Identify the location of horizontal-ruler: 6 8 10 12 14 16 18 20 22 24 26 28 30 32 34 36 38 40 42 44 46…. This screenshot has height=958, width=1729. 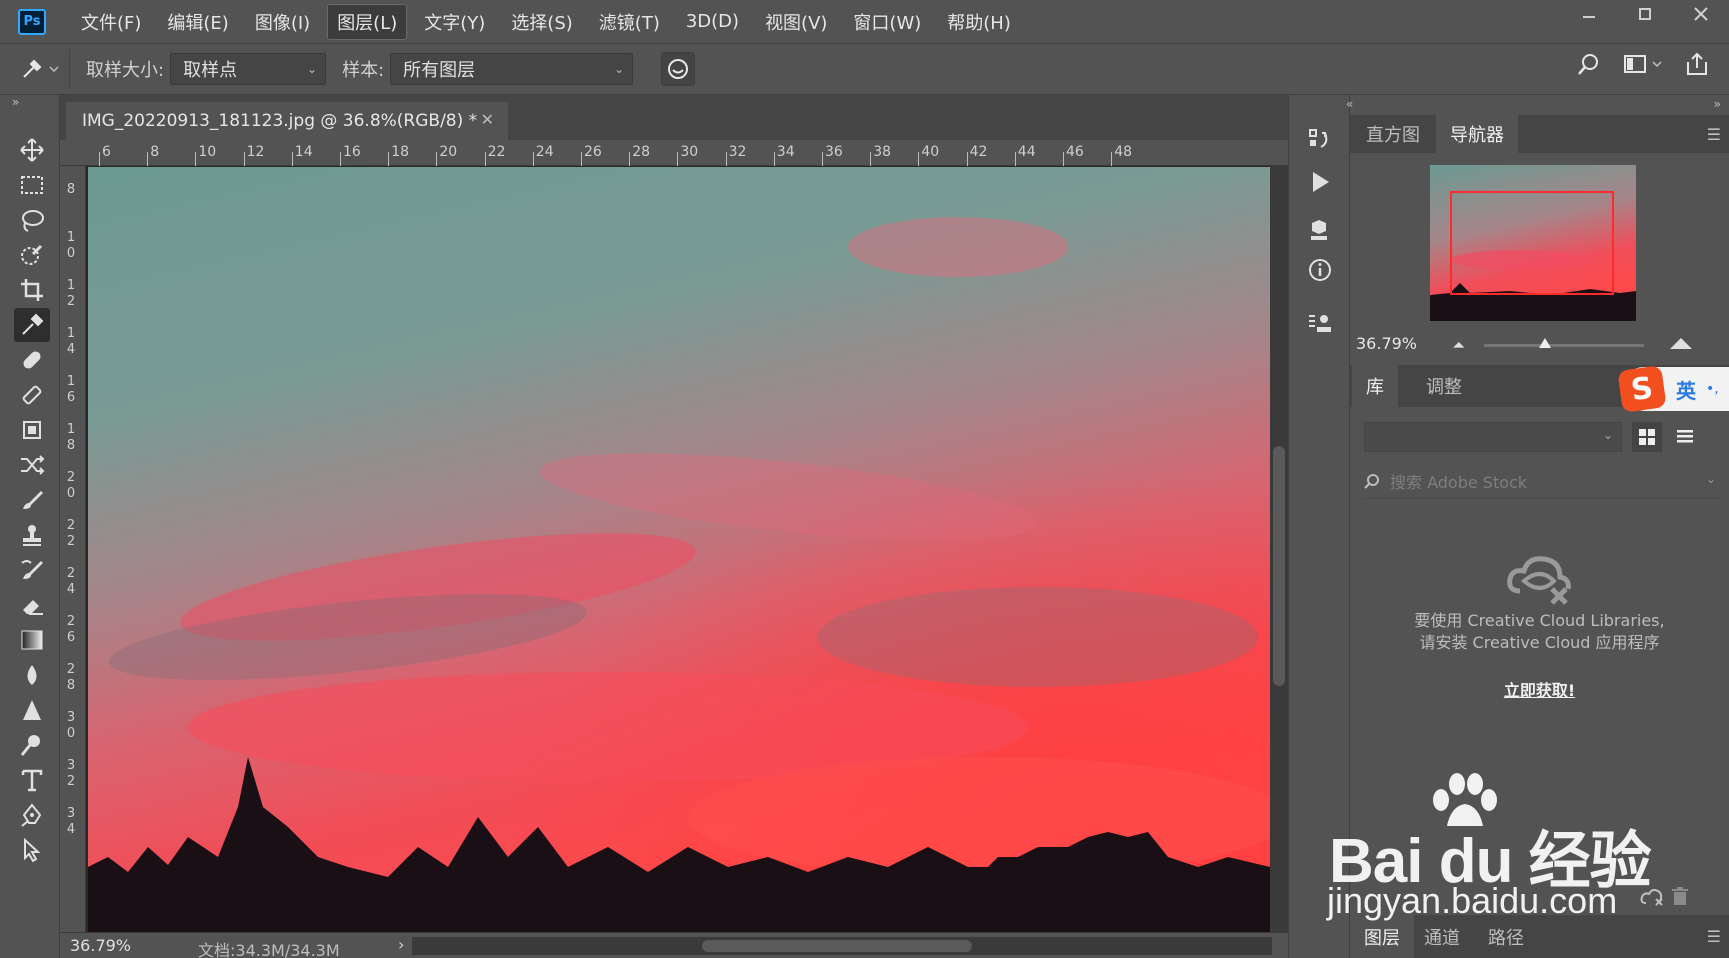
(674, 153).